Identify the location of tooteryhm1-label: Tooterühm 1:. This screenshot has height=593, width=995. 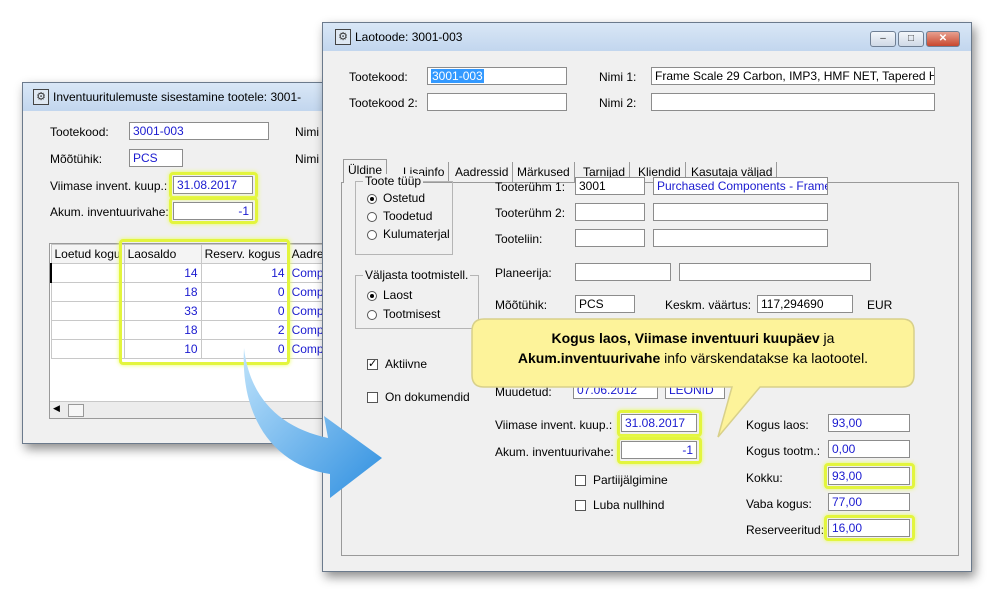
(530, 187).